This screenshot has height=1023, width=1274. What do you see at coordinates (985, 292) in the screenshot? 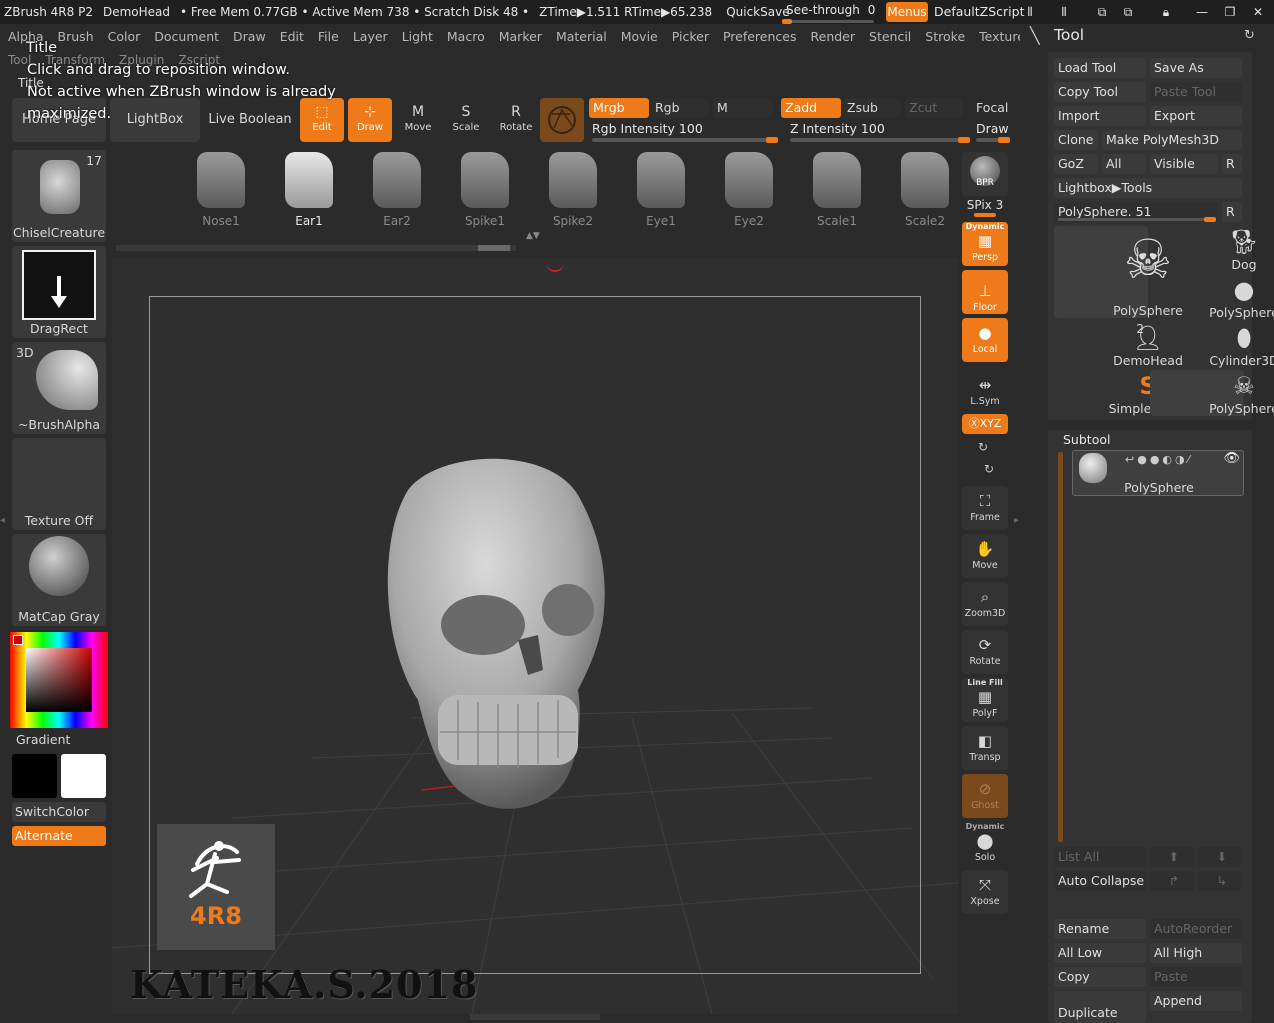
I see `floor-button: ⊥ Floor` at bounding box center [985, 292].